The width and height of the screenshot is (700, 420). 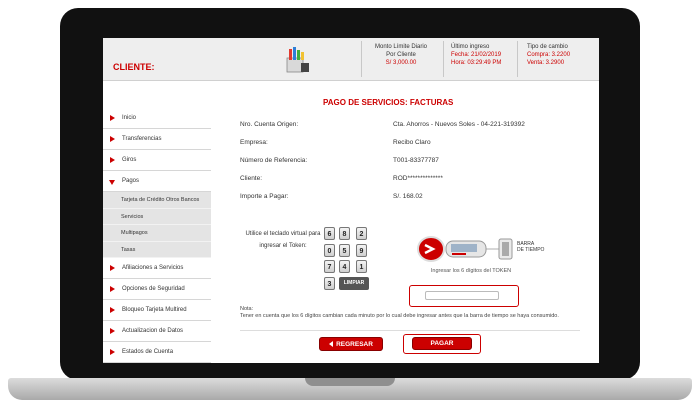 What do you see at coordinates (361, 250) in the screenshot?
I see `keypad-key: 9` at bounding box center [361, 250].